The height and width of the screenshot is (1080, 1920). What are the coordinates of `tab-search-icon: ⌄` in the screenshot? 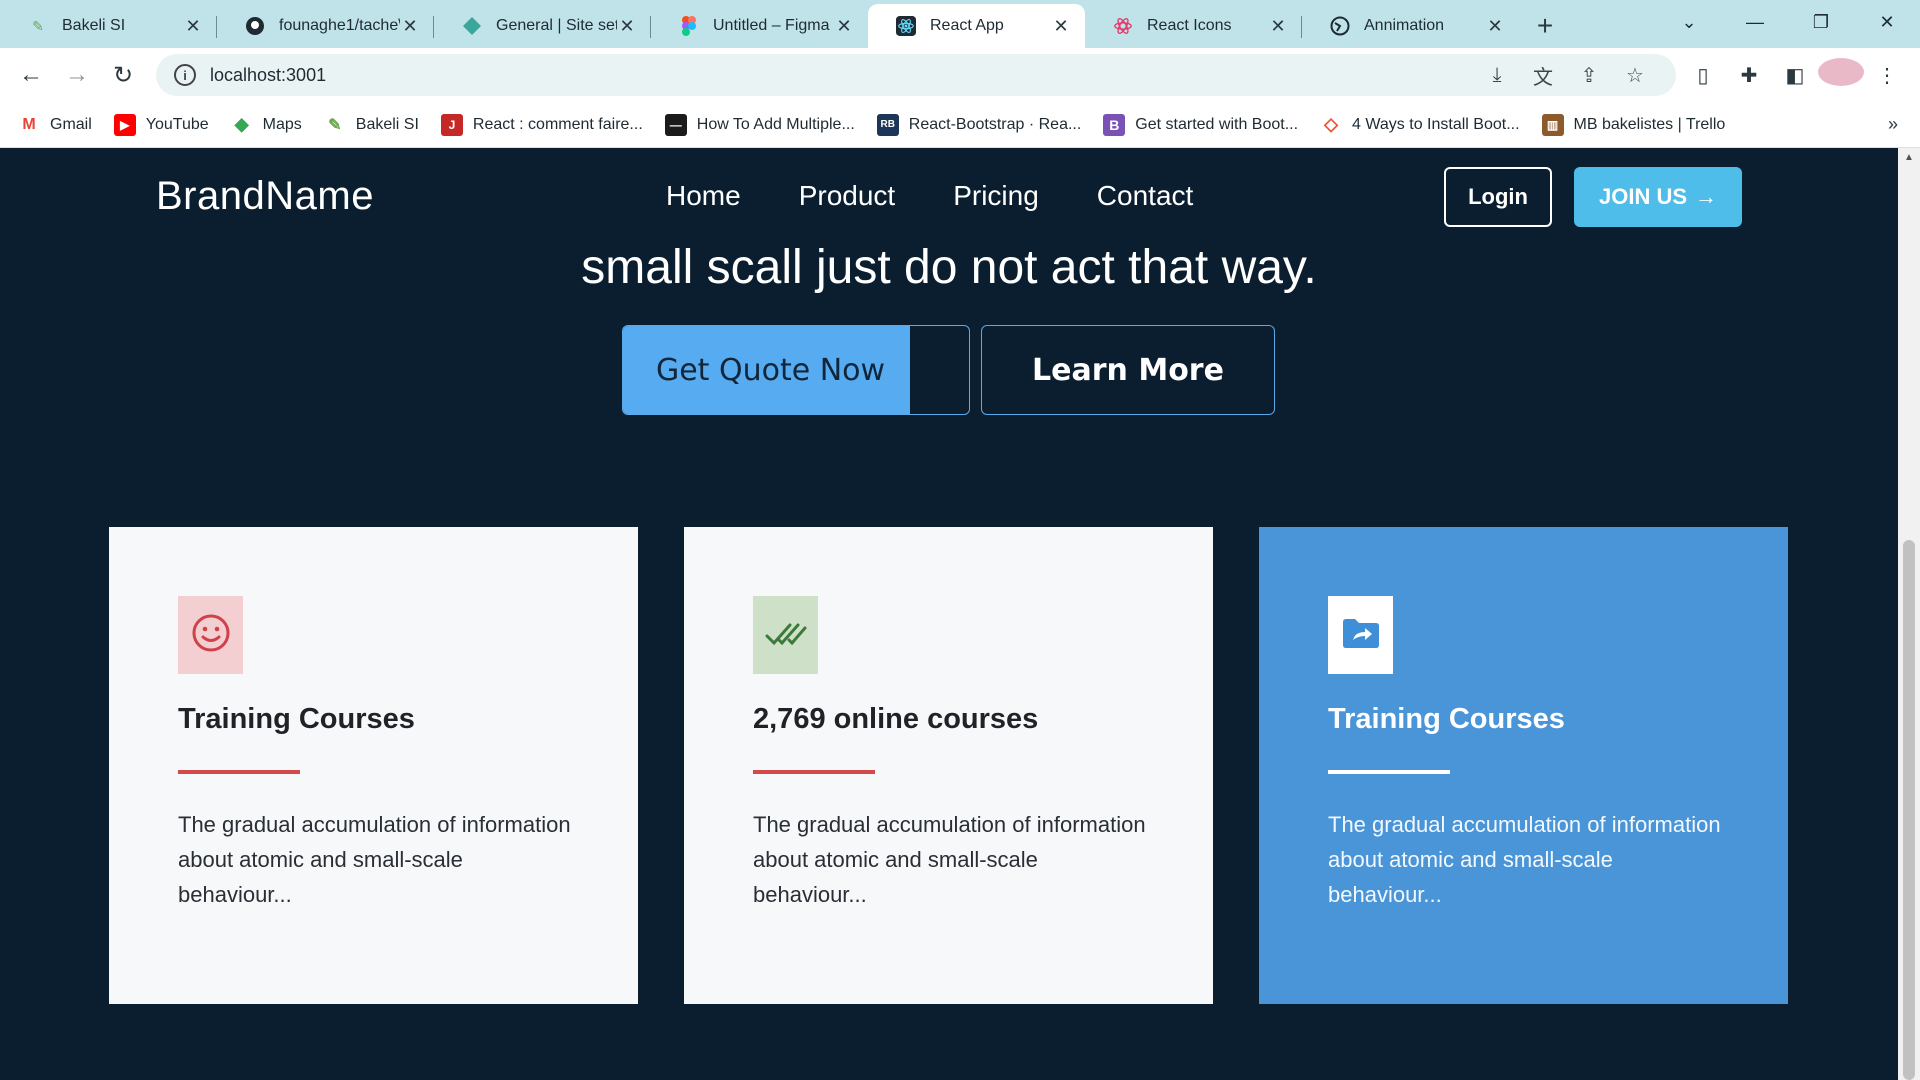 It's located at (1689, 22).